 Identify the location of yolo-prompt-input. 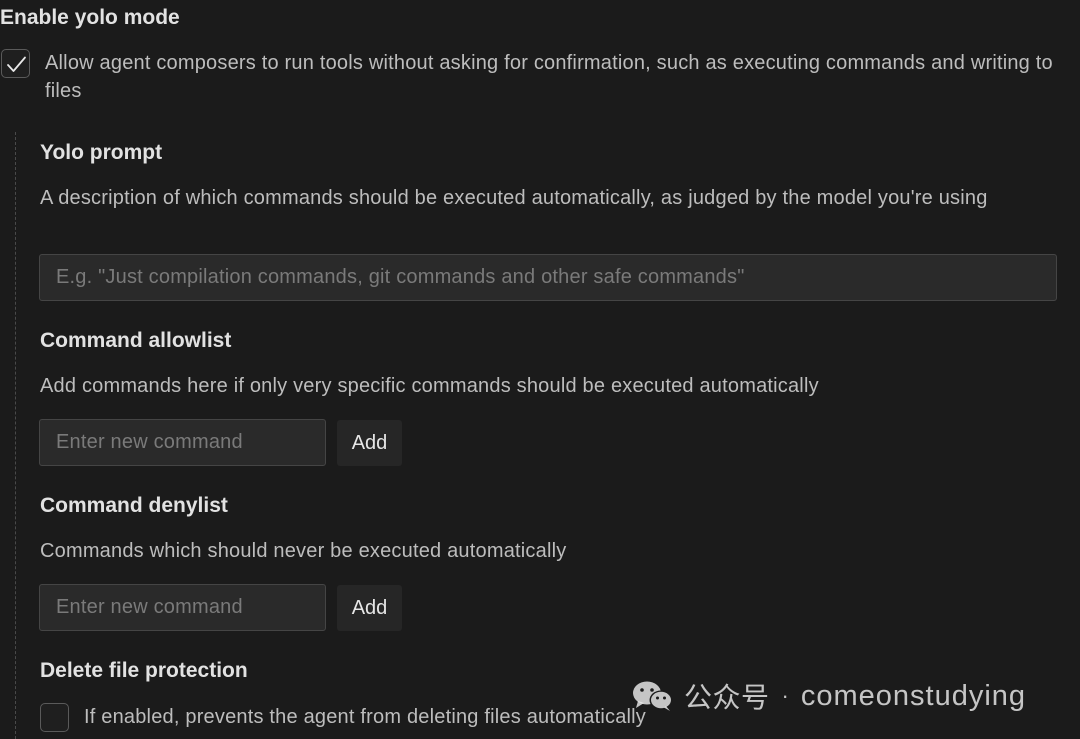
(548, 277).